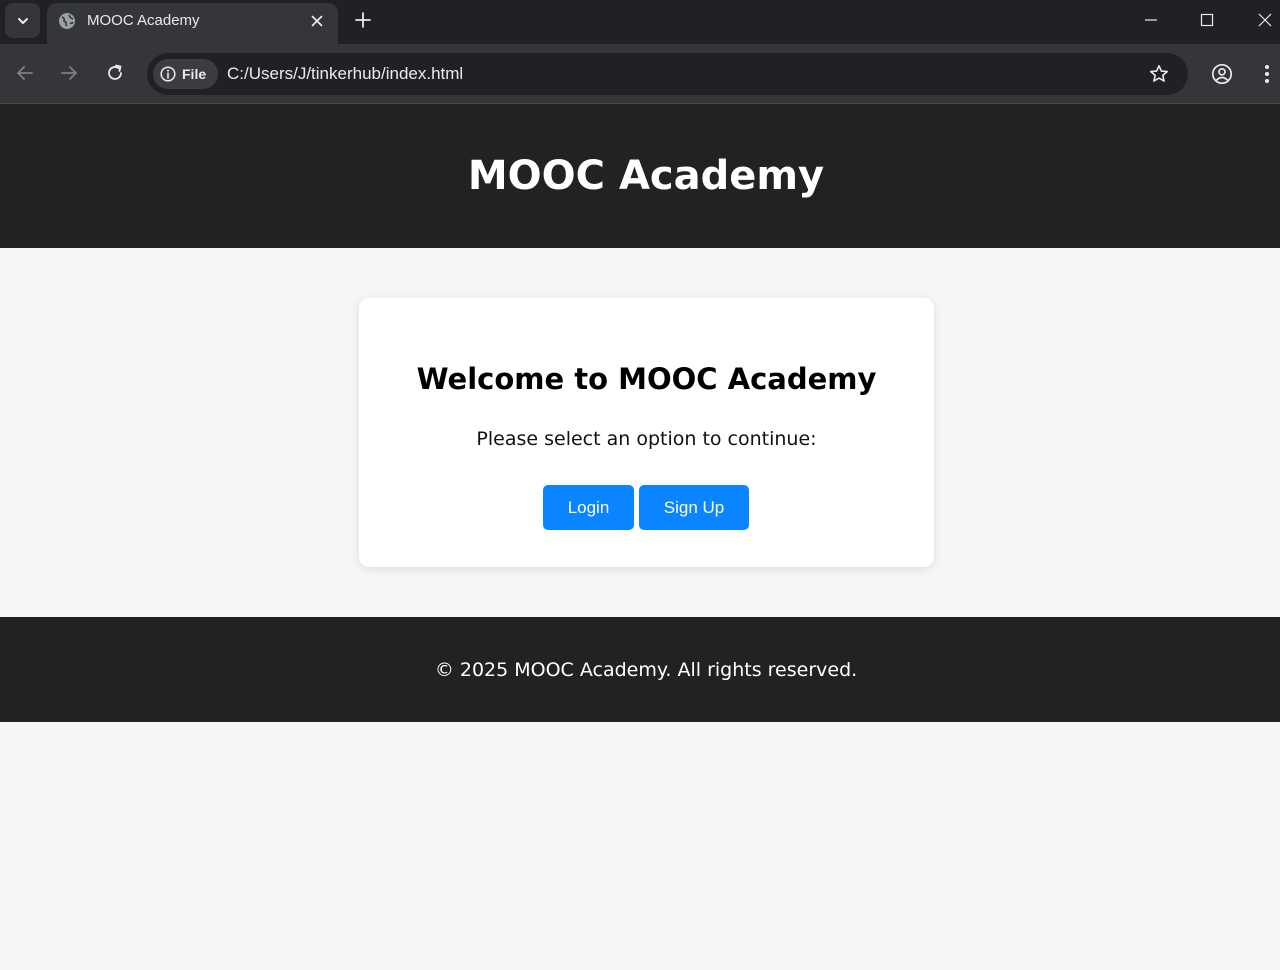  Describe the element at coordinates (194, 74) in the screenshot. I see `site-chip-label: File` at that location.